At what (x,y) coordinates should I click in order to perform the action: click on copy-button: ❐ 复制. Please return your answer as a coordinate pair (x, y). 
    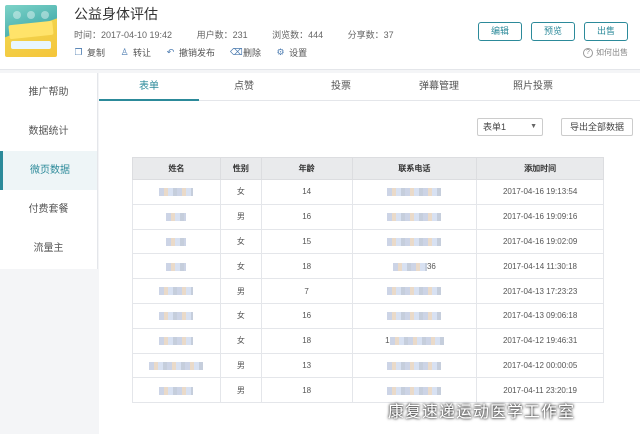
    Looking at the image, I should click on (89, 52).